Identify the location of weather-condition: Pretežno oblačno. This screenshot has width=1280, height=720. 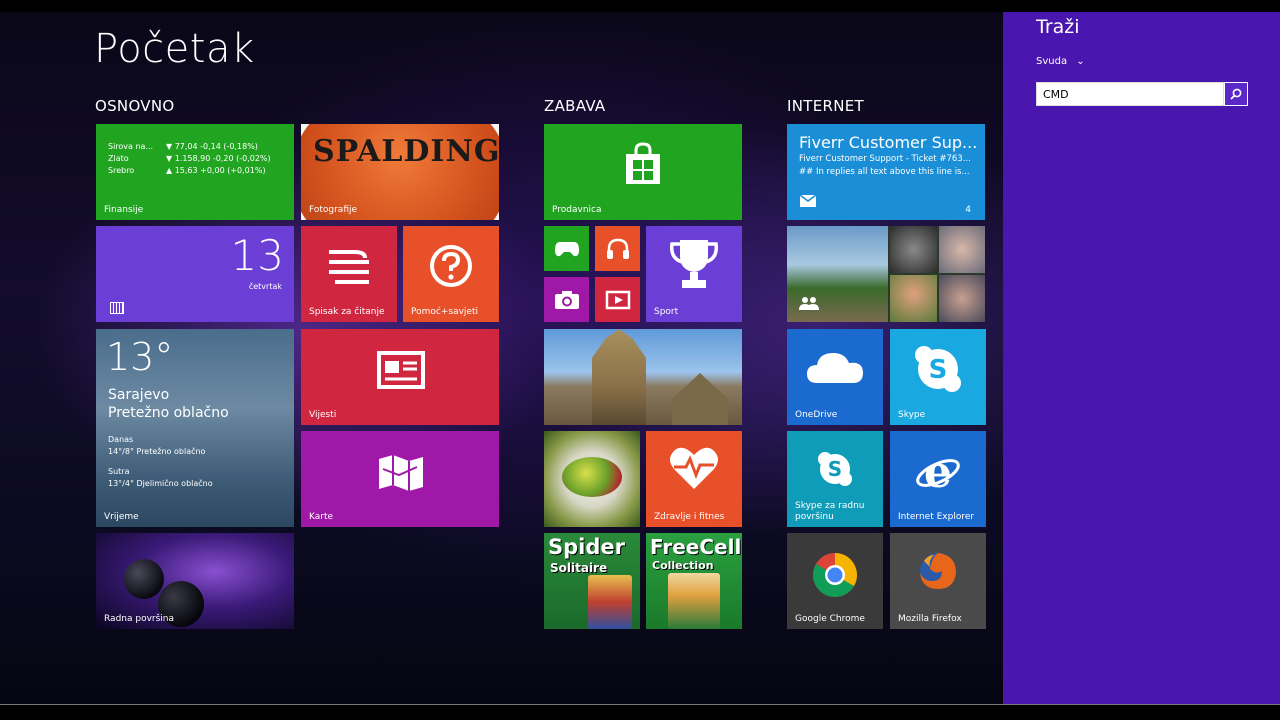
(168, 413).